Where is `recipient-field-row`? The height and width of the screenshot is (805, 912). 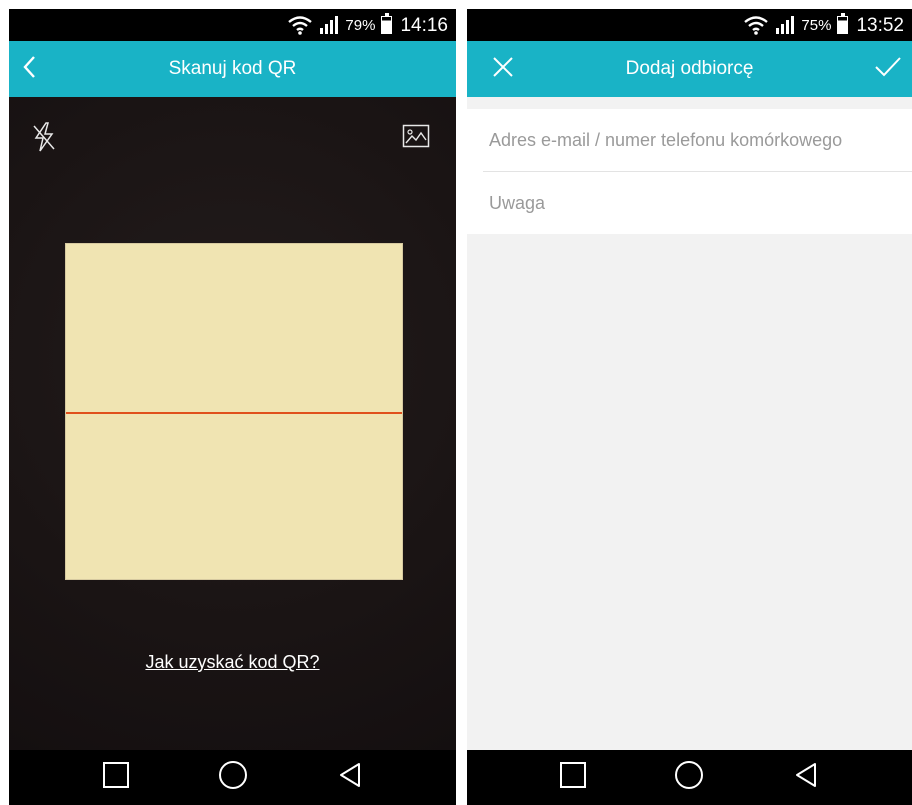
recipient-field-row is located at coordinates (689, 140).